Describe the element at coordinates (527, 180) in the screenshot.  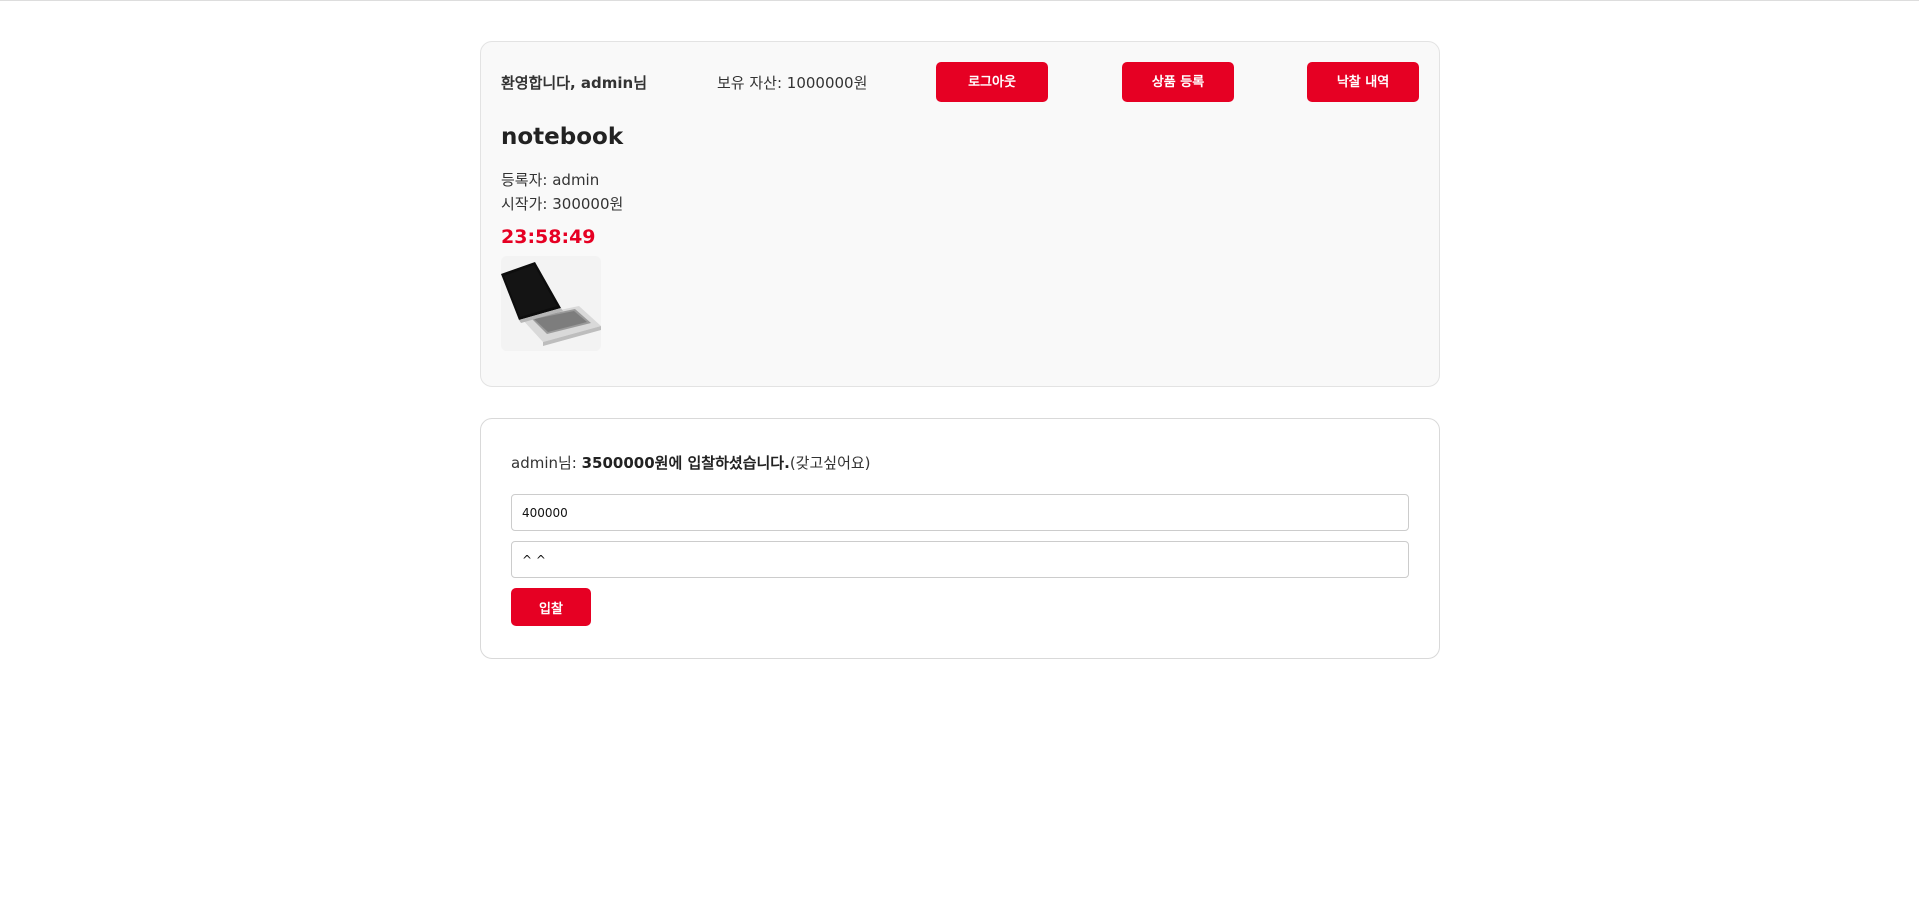
I see `seller-label: 등록자:` at that location.